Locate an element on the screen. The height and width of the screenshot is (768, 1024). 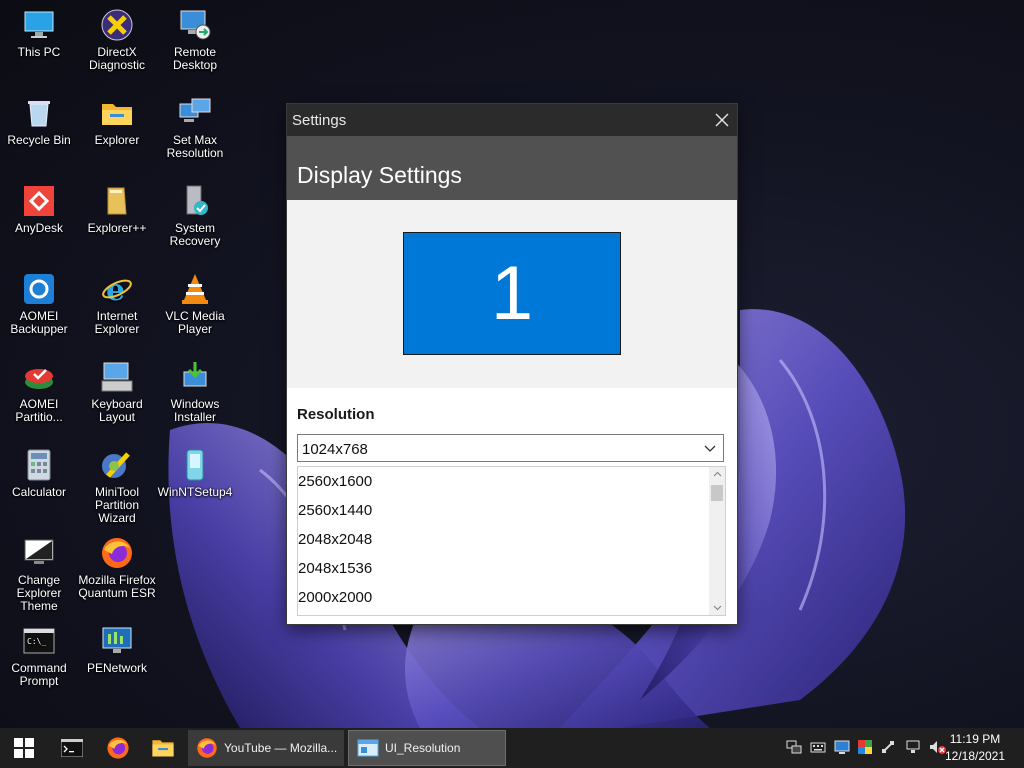
network-tray-icon is located at coordinates (794, 747).